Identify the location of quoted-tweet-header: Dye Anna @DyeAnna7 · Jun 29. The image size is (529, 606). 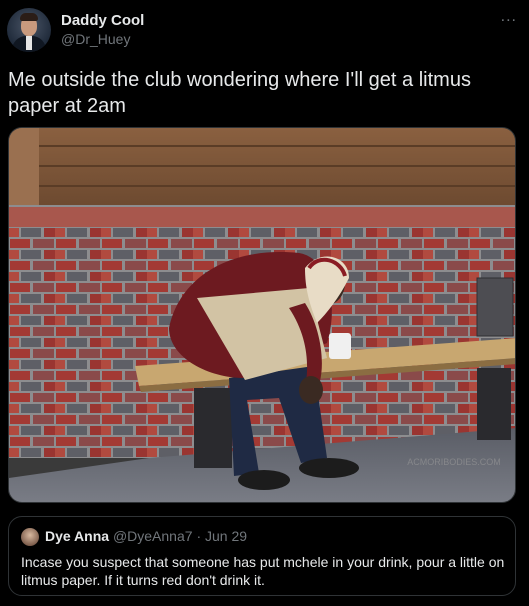
(146, 536).